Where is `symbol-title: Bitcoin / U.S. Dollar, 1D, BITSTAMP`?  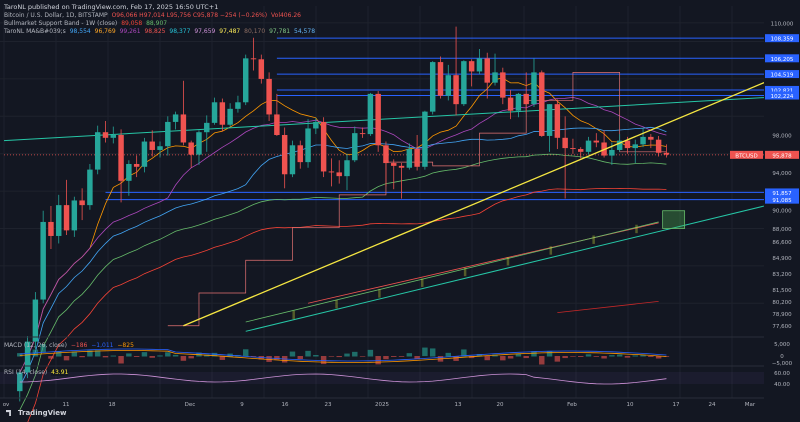
symbol-title: Bitcoin / U.S. Dollar, 1D, BITSTAMP is located at coordinates (56, 15).